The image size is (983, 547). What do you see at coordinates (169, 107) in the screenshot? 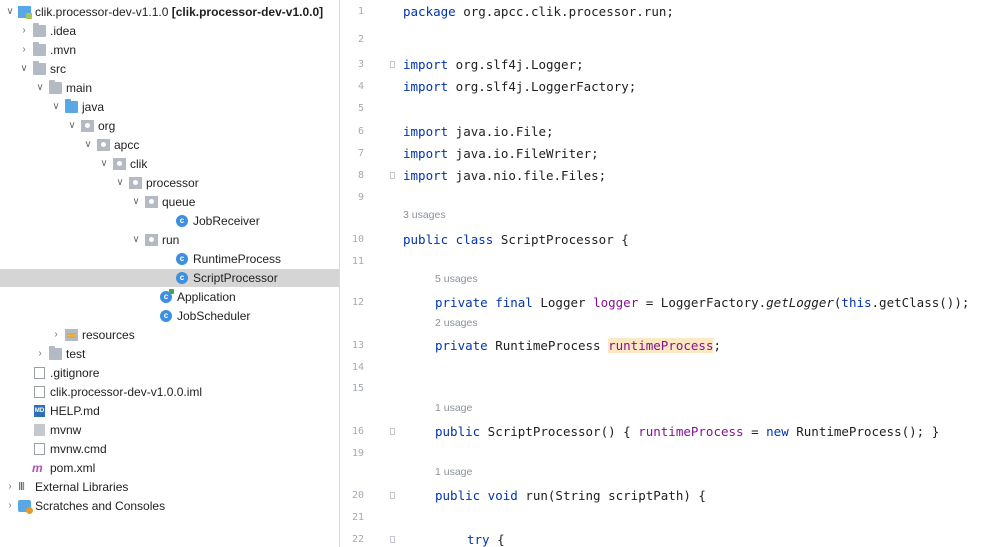
I see `tree-item-java: ∨ java` at bounding box center [169, 107].